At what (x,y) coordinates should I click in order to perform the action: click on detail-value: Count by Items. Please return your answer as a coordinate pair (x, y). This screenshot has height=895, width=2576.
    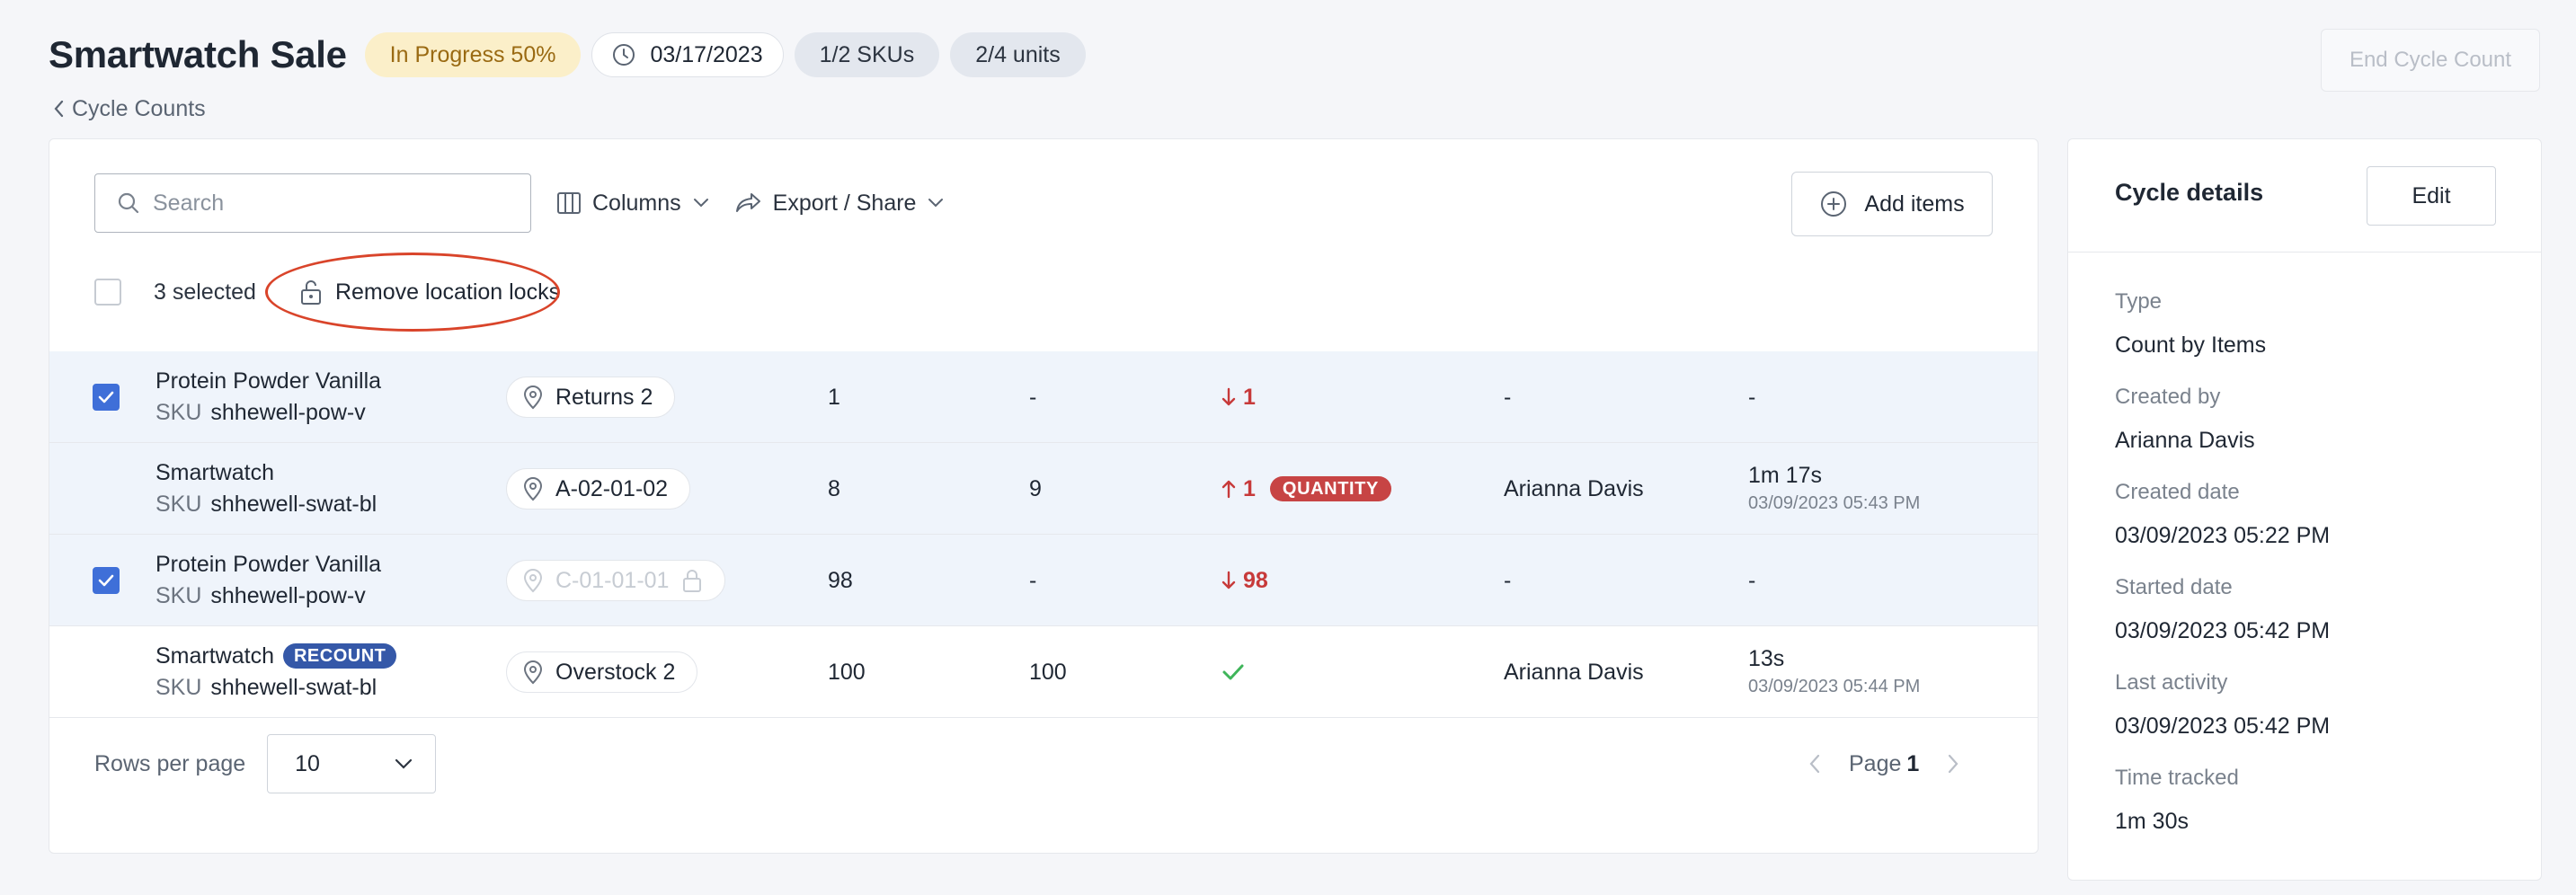
    Looking at the image, I should click on (2191, 345).